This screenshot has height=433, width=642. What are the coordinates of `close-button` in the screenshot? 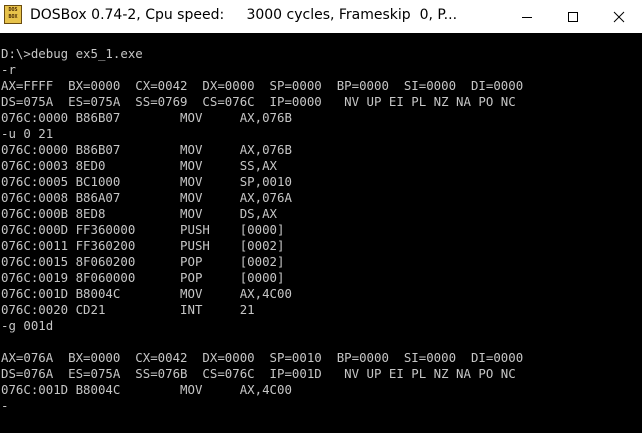 It's located at (619, 16).